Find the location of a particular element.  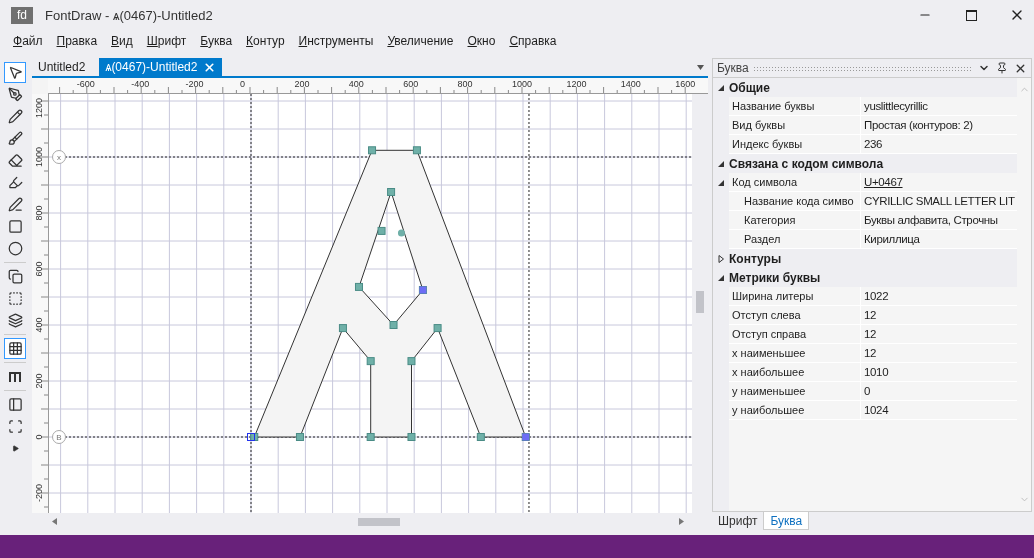

maximize-icon is located at coordinates (971, 15).